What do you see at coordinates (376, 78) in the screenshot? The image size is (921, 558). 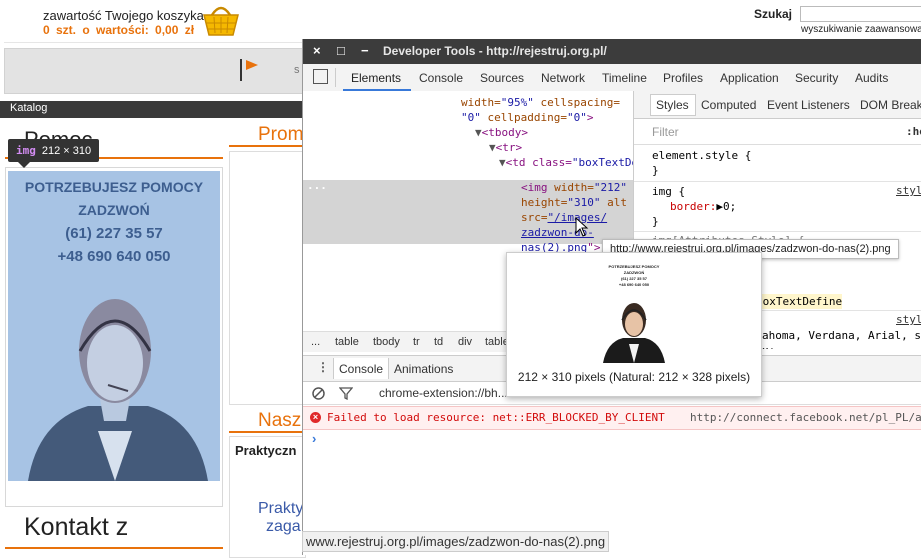 I see `tab-elements: Elements` at bounding box center [376, 78].